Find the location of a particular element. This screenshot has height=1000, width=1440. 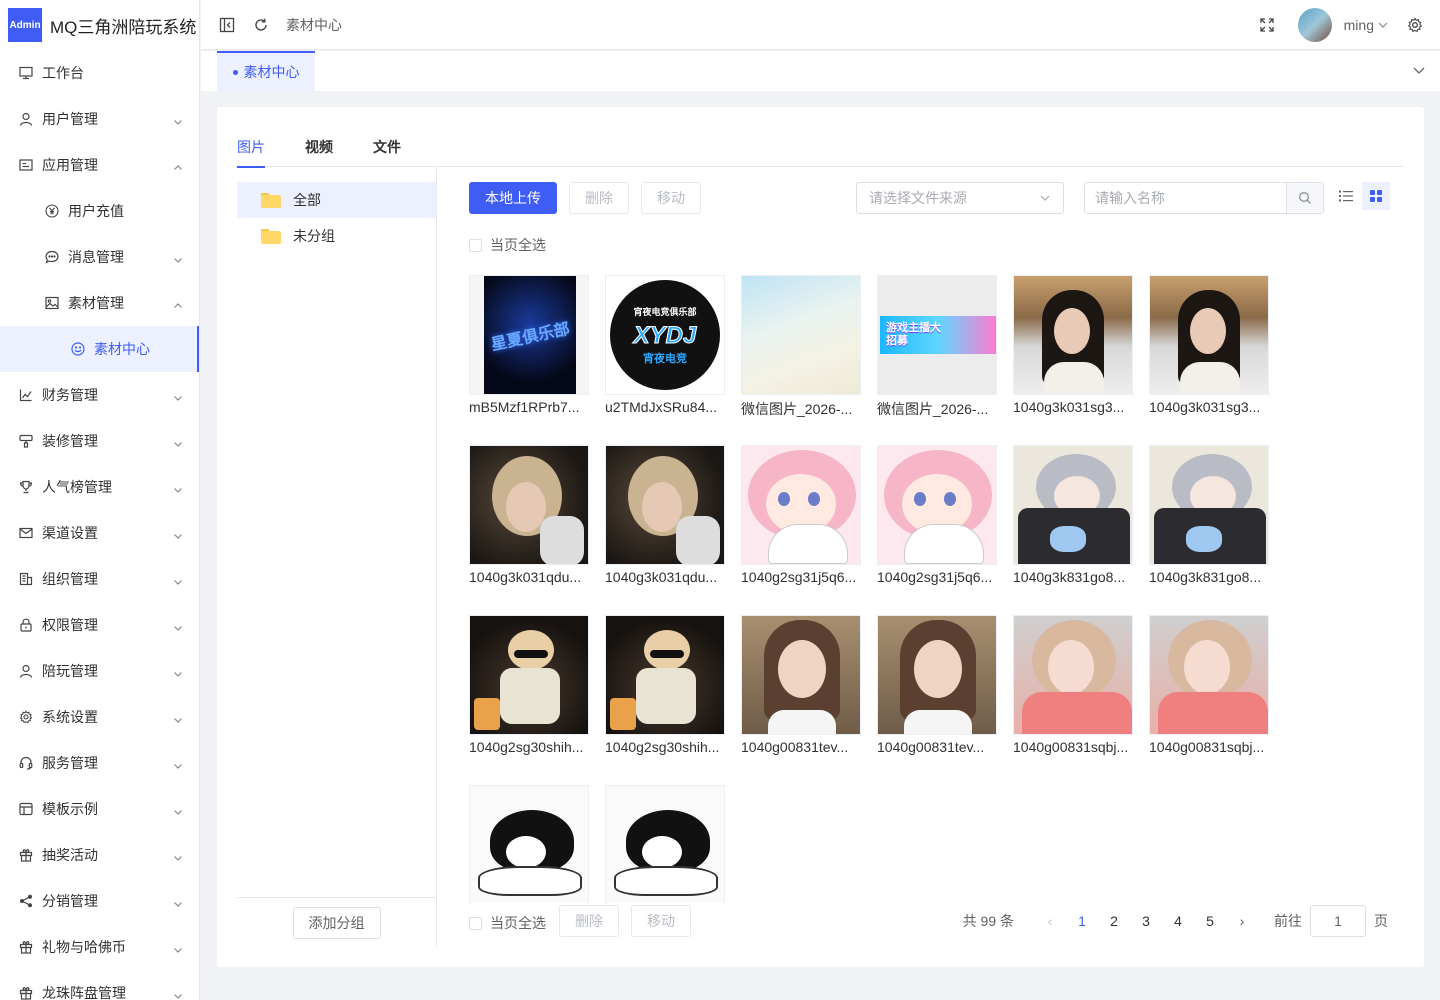

source-select: 请选择文件来源 is located at coordinates (960, 198).